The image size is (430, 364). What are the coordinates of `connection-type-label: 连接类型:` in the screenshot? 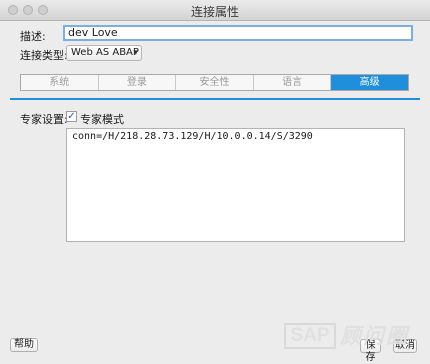 It's located at (44, 55).